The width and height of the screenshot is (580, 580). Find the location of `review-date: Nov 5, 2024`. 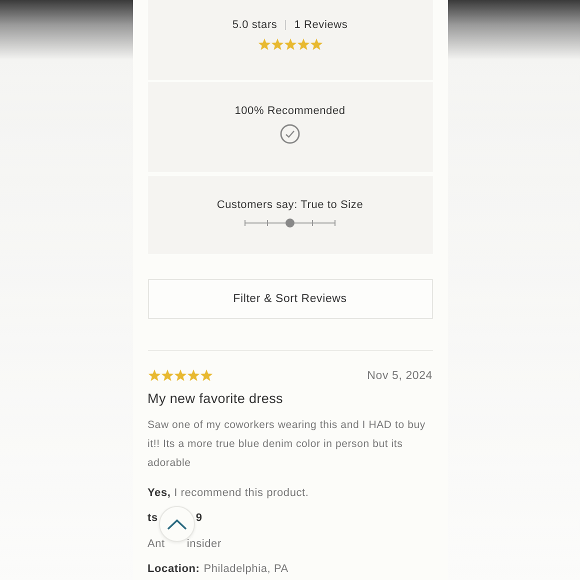

review-date: Nov 5, 2024 is located at coordinates (399, 376).